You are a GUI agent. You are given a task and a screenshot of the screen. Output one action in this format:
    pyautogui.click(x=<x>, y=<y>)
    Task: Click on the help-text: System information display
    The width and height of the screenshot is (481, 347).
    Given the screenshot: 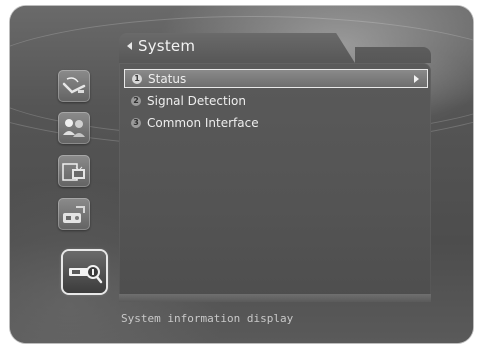 What is the action you would take?
    pyautogui.click(x=207, y=318)
    